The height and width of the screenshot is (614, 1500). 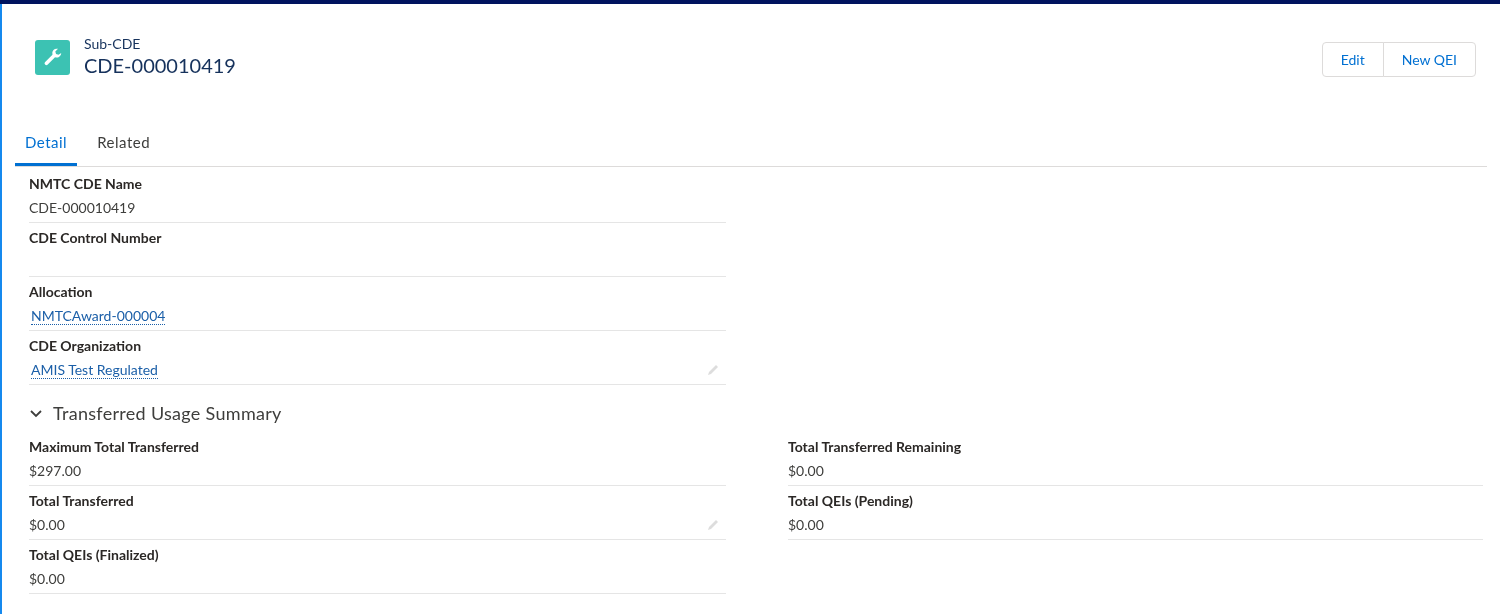 What do you see at coordinates (160, 65) in the screenshot?
I see `record-title: CDE-000010419` at bounding box center [160, 65].